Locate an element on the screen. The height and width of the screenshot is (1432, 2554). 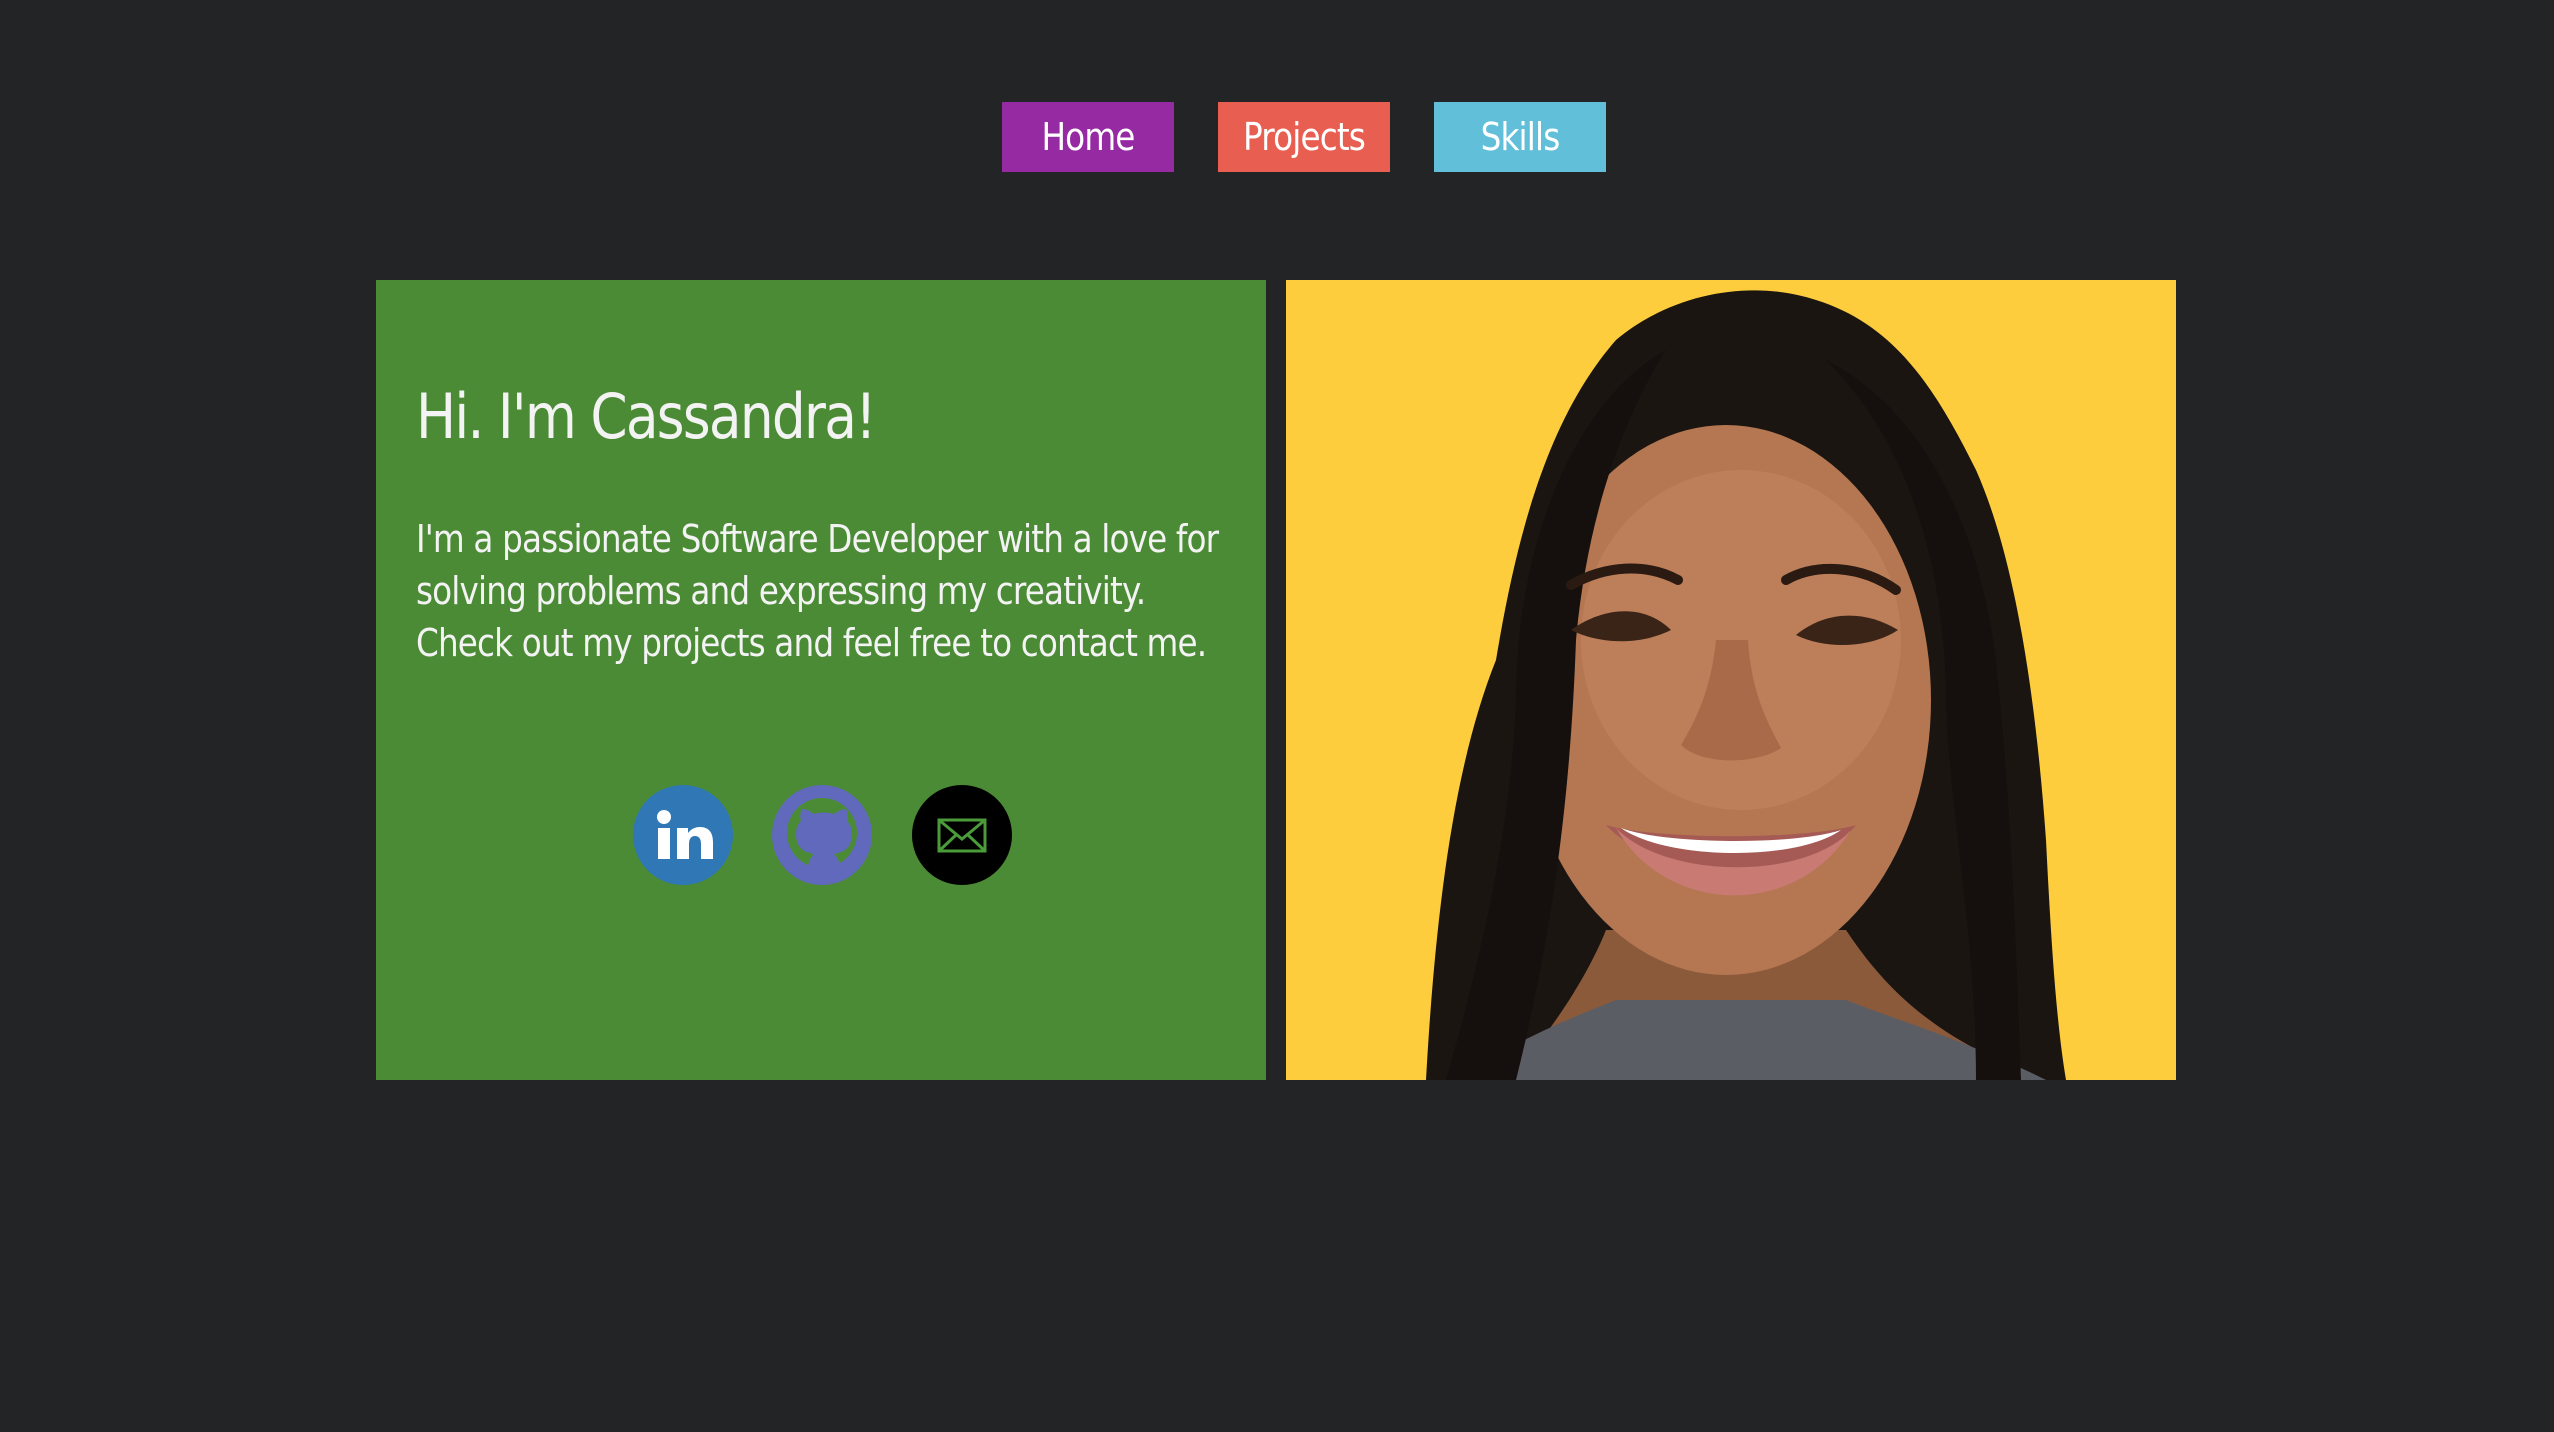
email-link is located at coordinates (962, 835).